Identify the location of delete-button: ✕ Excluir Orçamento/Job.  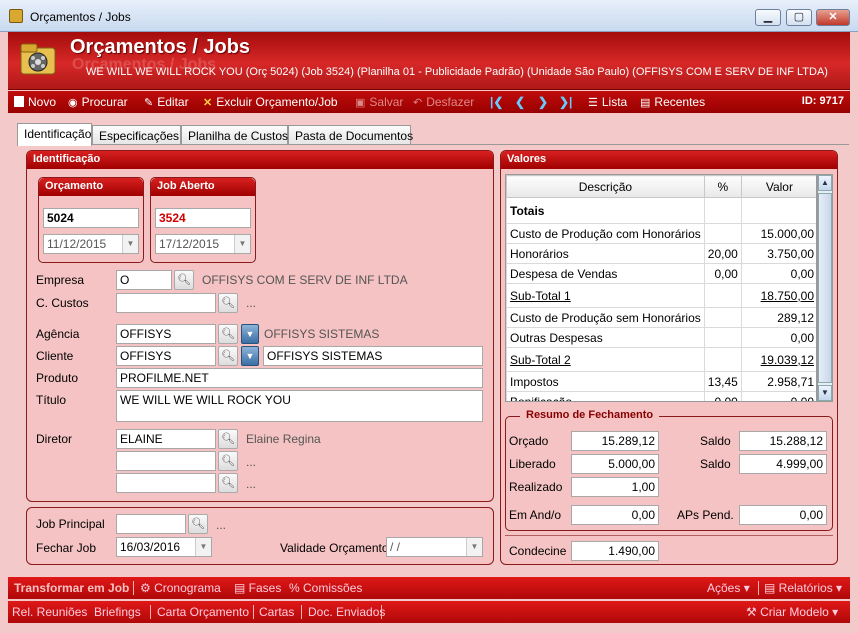
(270, 102).